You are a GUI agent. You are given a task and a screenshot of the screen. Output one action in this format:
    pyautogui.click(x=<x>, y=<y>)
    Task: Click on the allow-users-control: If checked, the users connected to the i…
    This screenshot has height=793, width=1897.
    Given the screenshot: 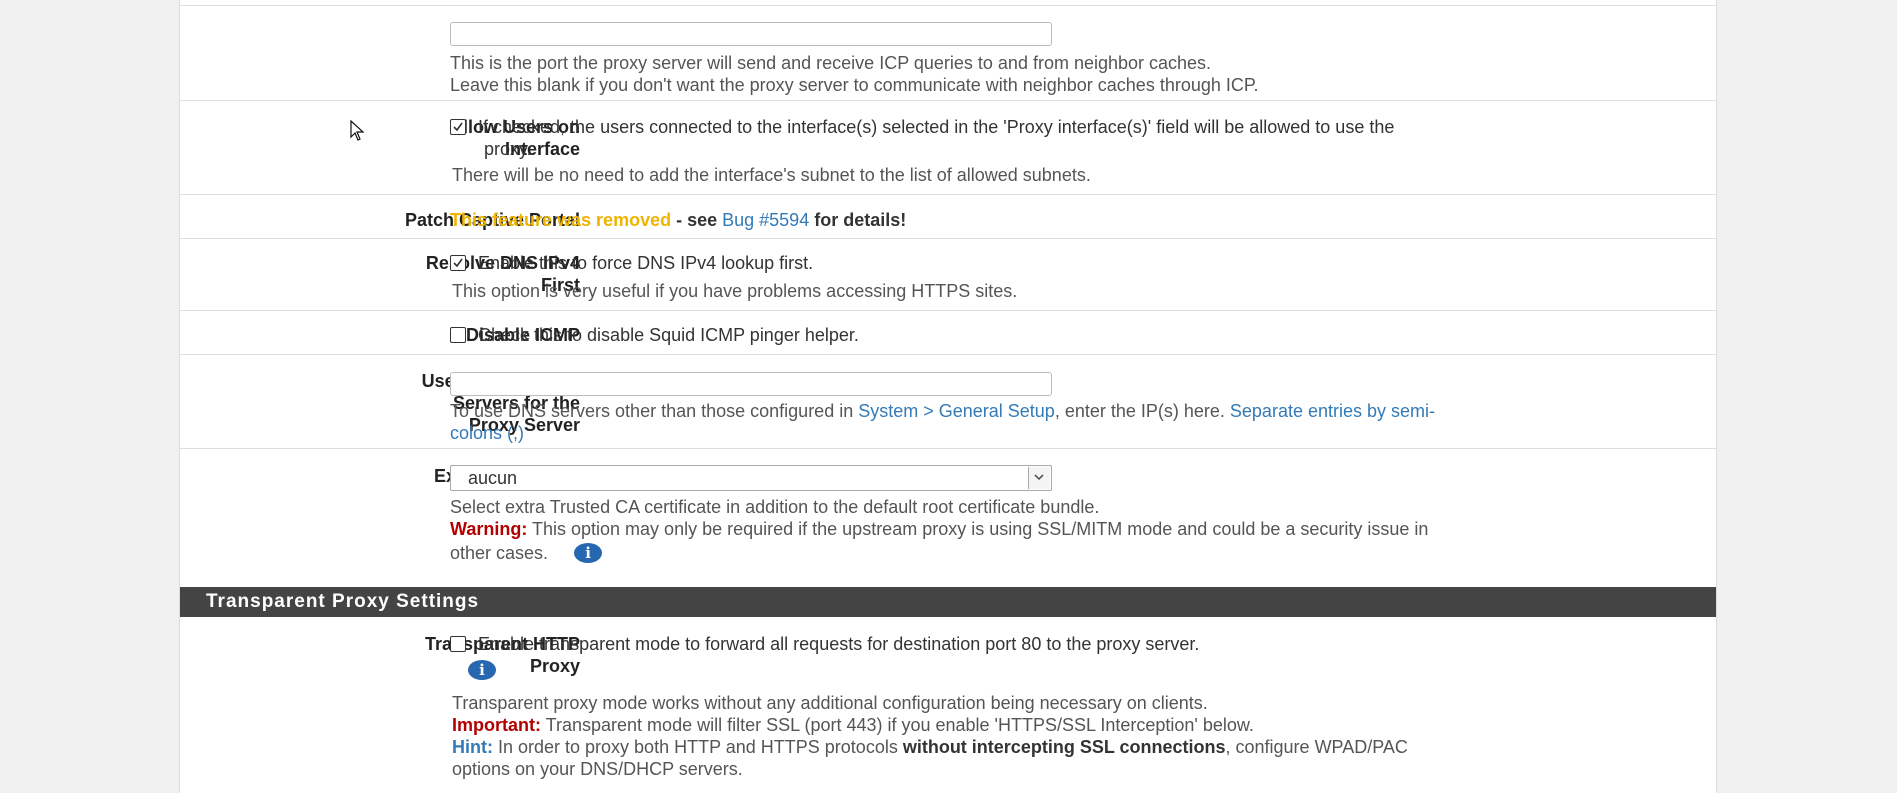 What is the action you would take?
    pyautogui.click(x=1070, y=138)
    